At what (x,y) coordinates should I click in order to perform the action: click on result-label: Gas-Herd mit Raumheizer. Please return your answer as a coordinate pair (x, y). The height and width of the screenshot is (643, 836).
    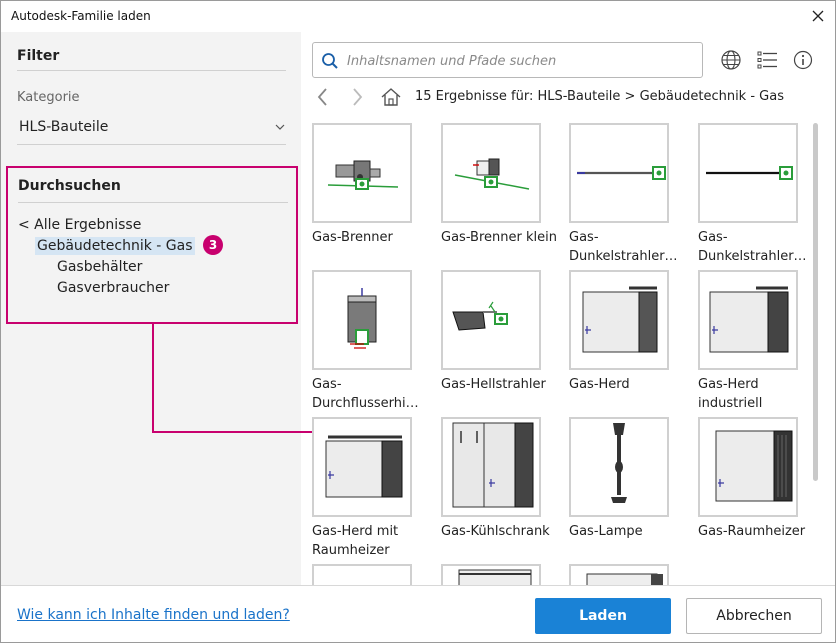
    Looking at the image, I should click on (355, 541).